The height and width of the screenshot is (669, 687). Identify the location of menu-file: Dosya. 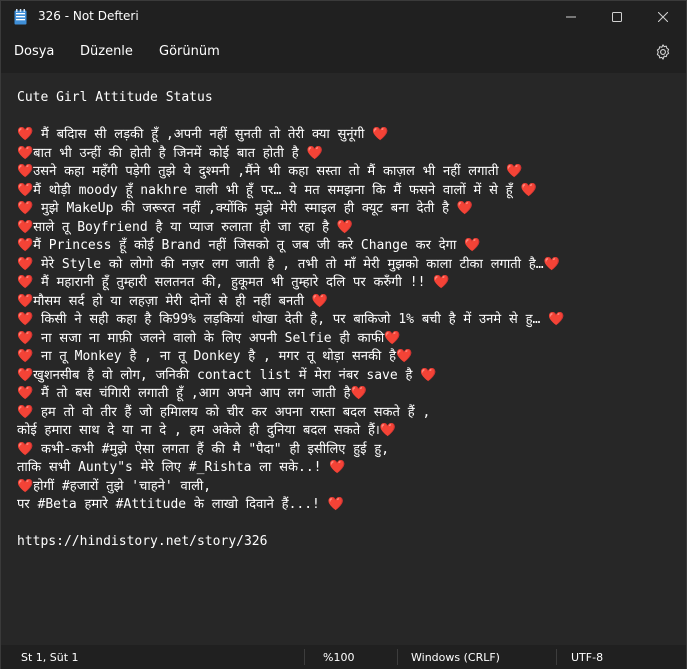
(34, 51).